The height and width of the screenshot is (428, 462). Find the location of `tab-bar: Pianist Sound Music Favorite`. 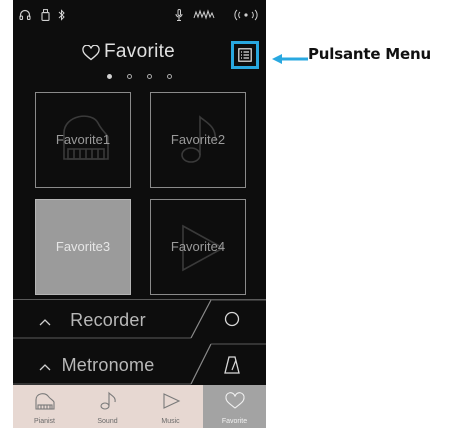

tab-bar: Pianist Sound Music Favorite is located at coordinates (139, 406).